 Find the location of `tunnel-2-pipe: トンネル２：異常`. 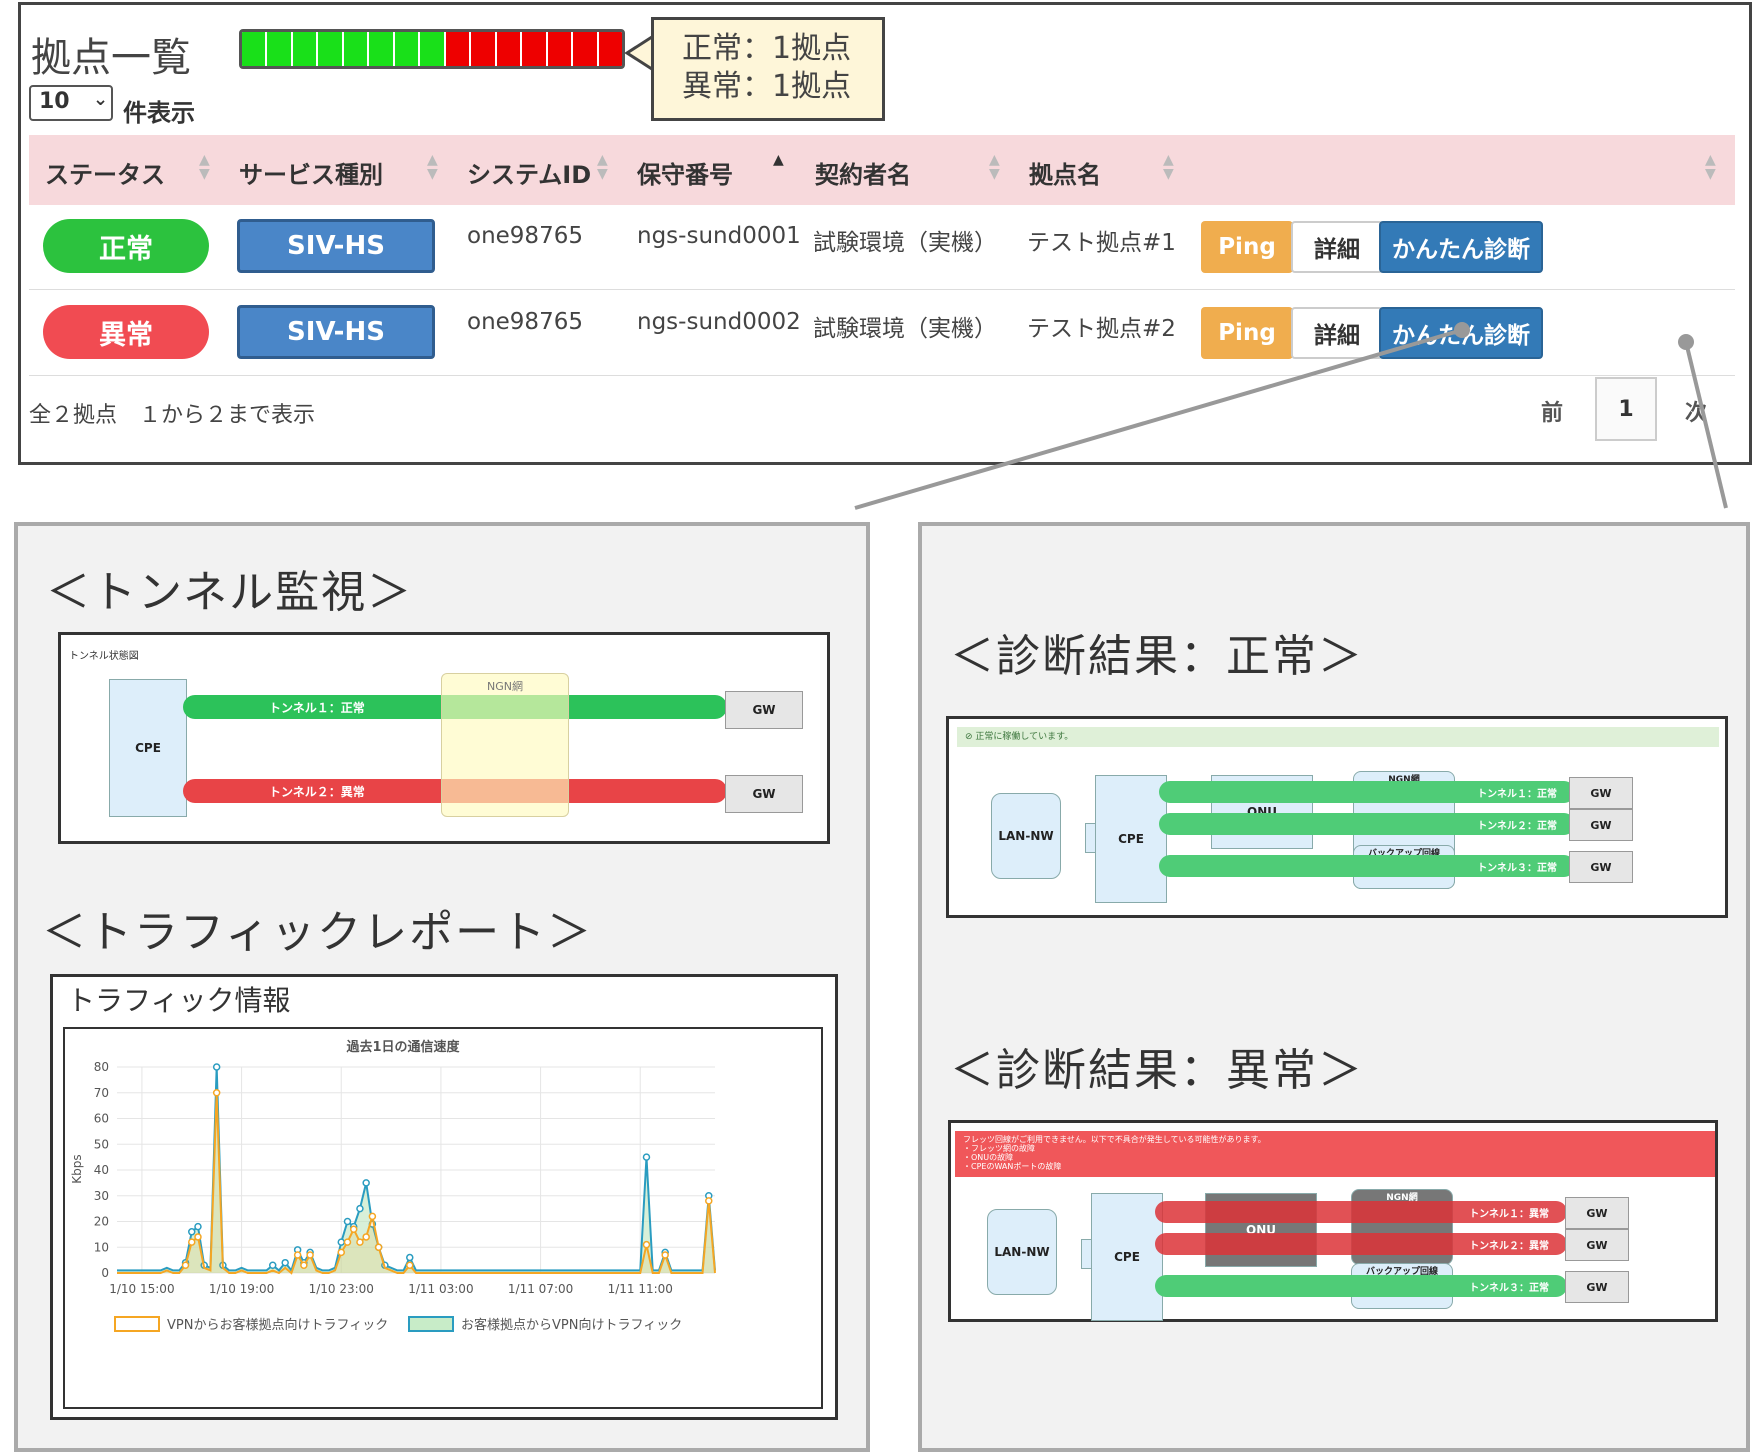

tunnel-2-pipe: トンネル２：異常 is located at coordinates (1361, 1244).